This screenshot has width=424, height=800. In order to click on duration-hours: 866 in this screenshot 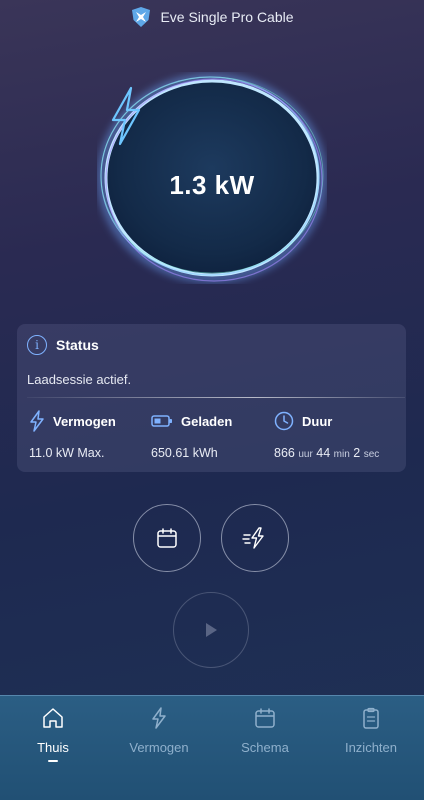, I will do `click(284, 453)`.